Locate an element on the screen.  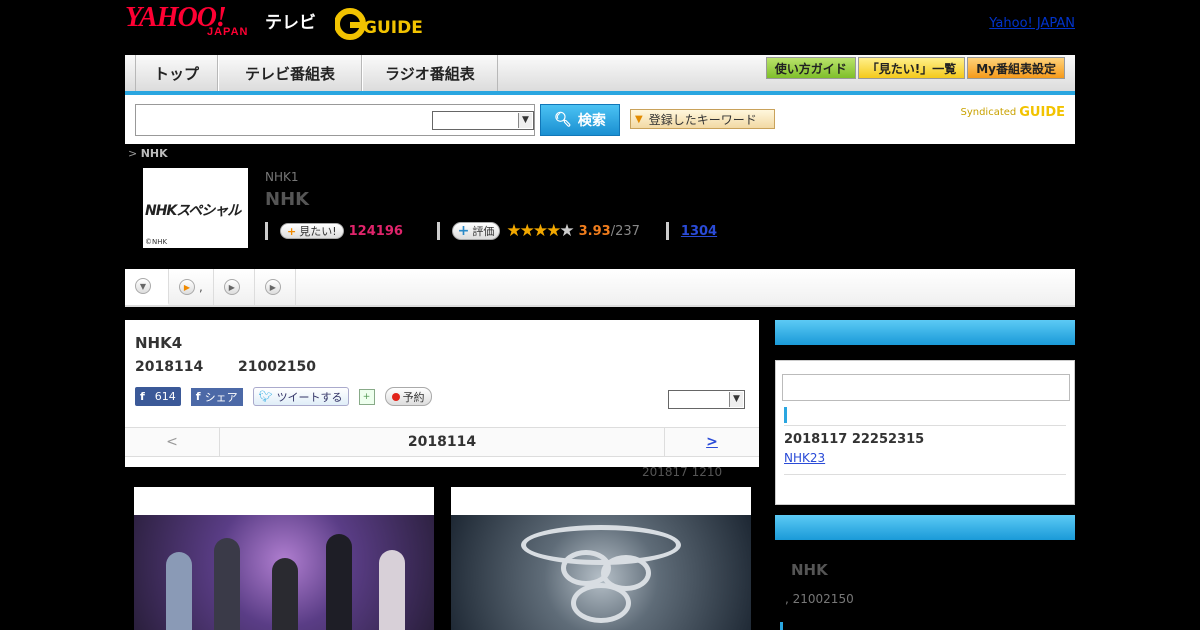
pager-prev-button: < is located at coordinates (172, 442).